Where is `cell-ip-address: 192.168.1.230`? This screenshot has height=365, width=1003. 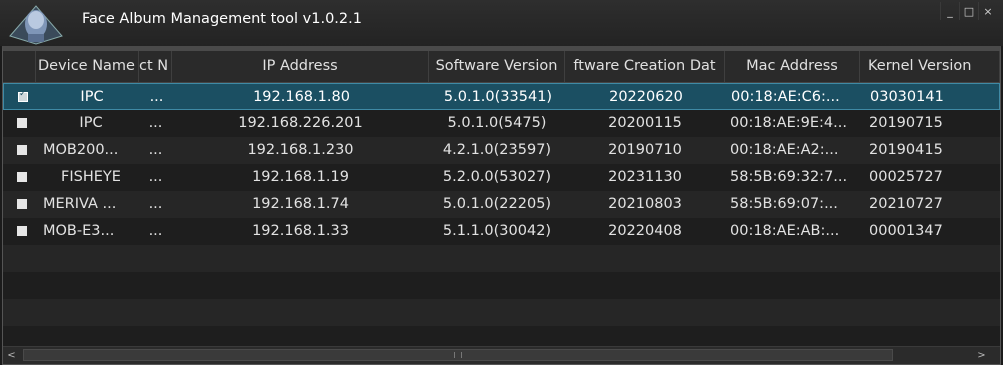 cell-ip-address: 192.168.1.230 is located at coordinates (300, 150).